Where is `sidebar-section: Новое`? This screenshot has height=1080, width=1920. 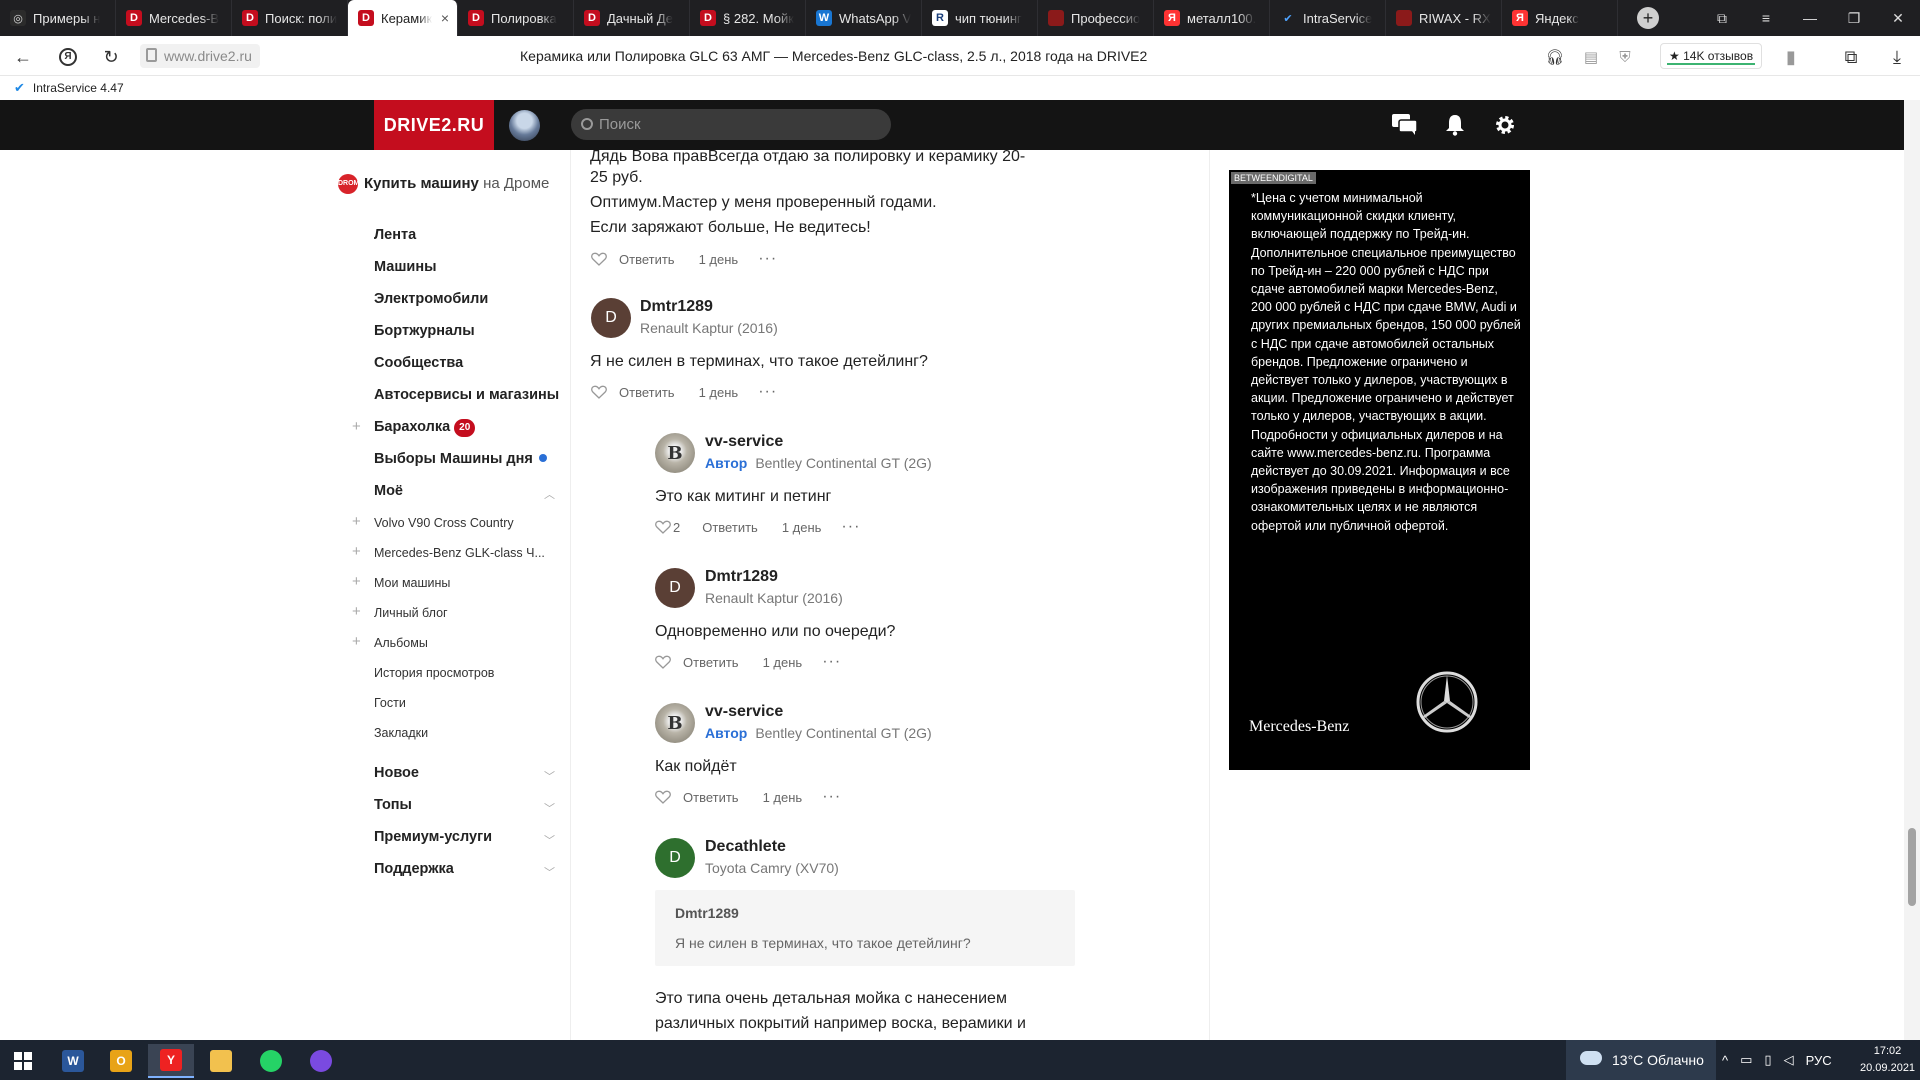 sidebar-section: Новое is located at coordinates (396, 773).